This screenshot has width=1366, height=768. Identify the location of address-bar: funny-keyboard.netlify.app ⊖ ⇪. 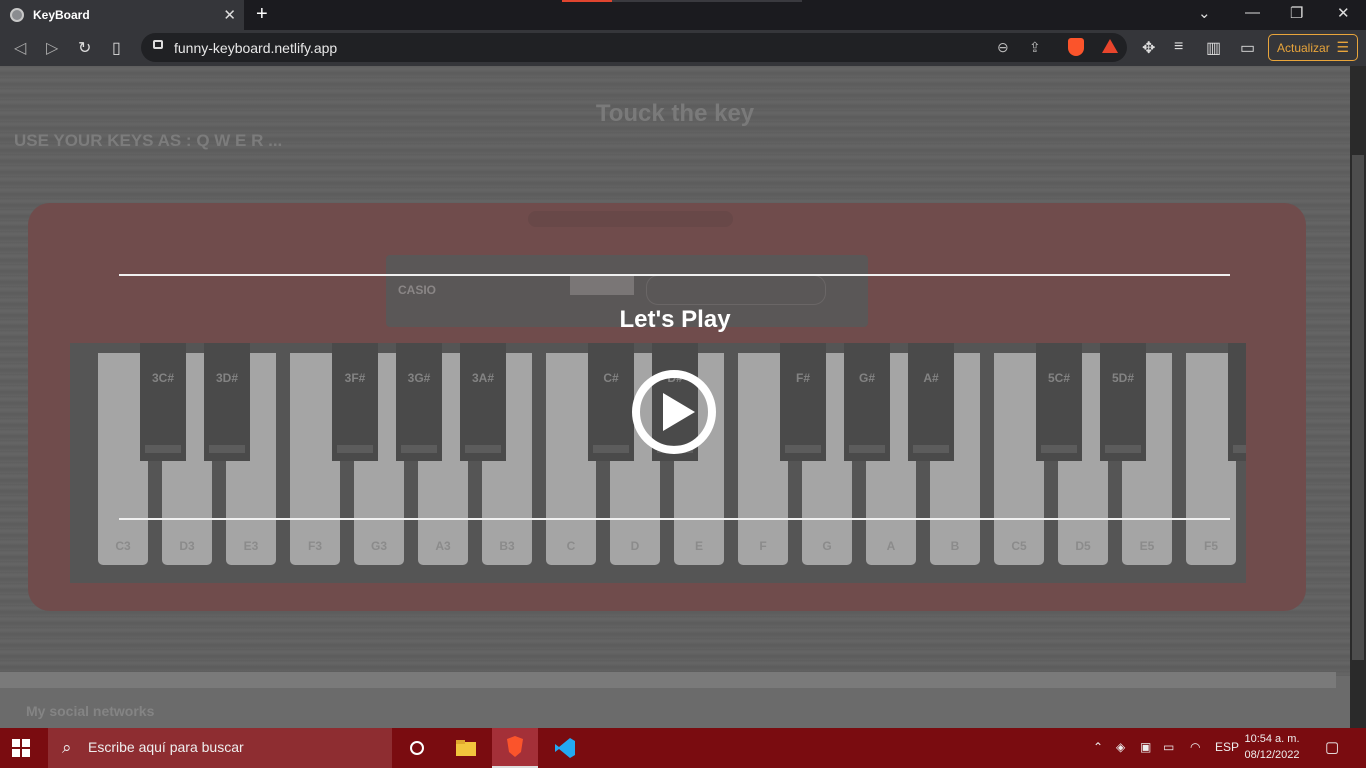
(634, 47).